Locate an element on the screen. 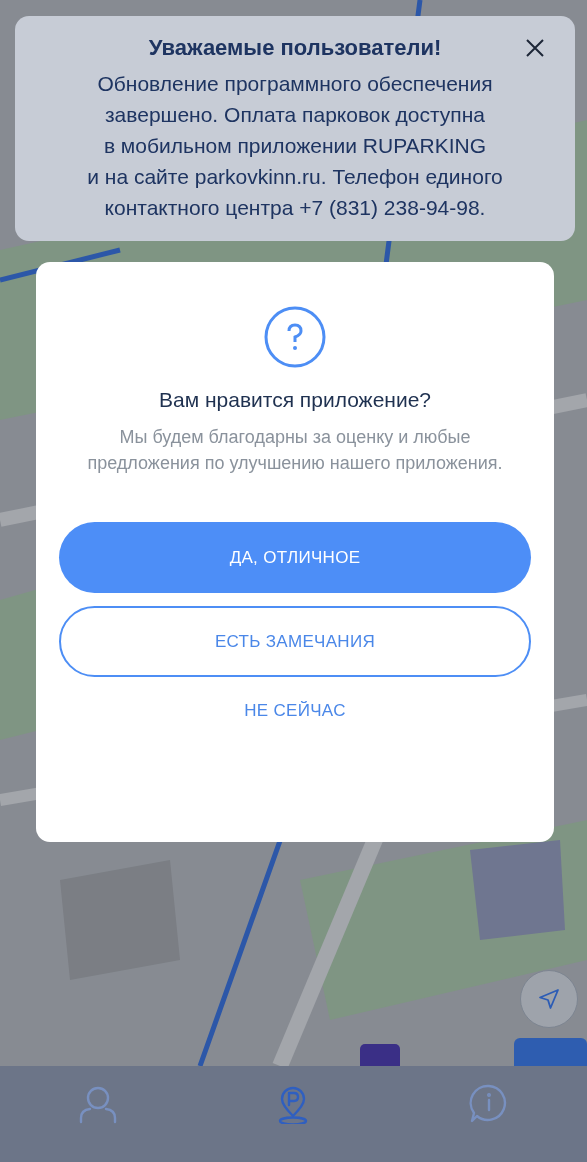 The width and height of the screenshot is (587, 1162). notice-message: Обновление программного обеспечения завершено. Оплата парковок доступна в мобильном приложении RUPARKING и на сайте parkovkinn.ru. Телефон единого контактного центра +7 (831) 238-94-98. is located at coordinates (295, 146).